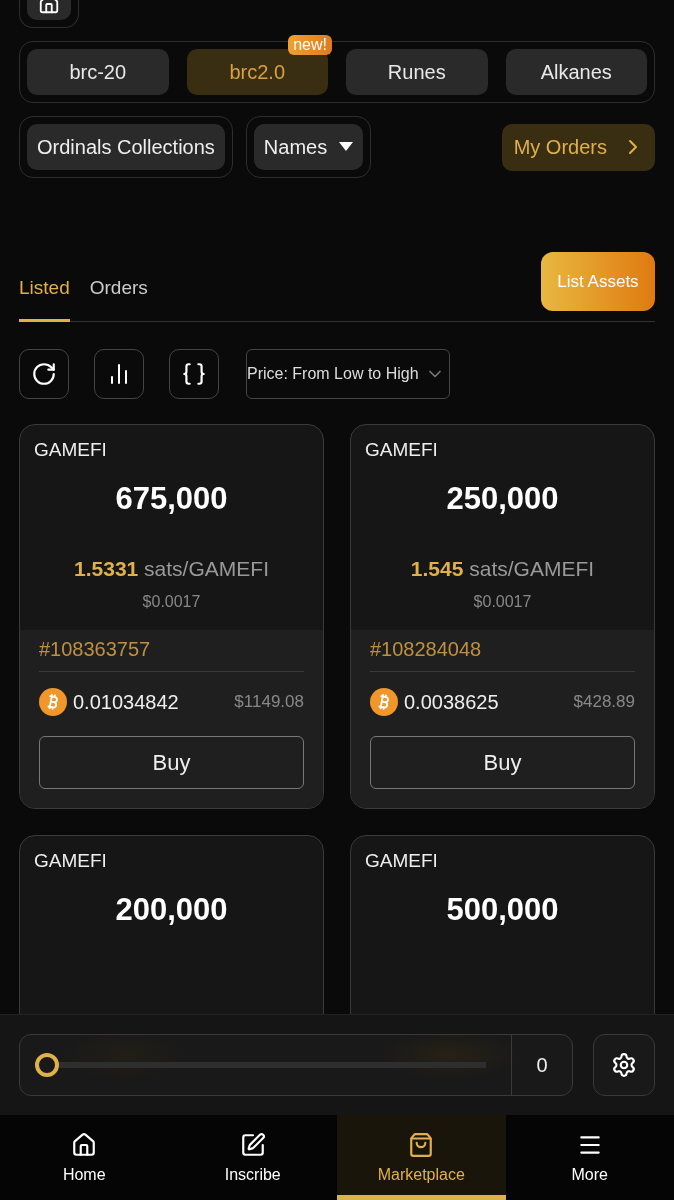 The image size is (674, 1200). I want to click on listing-card: GAMEFI 500,000, so click(502, 924).